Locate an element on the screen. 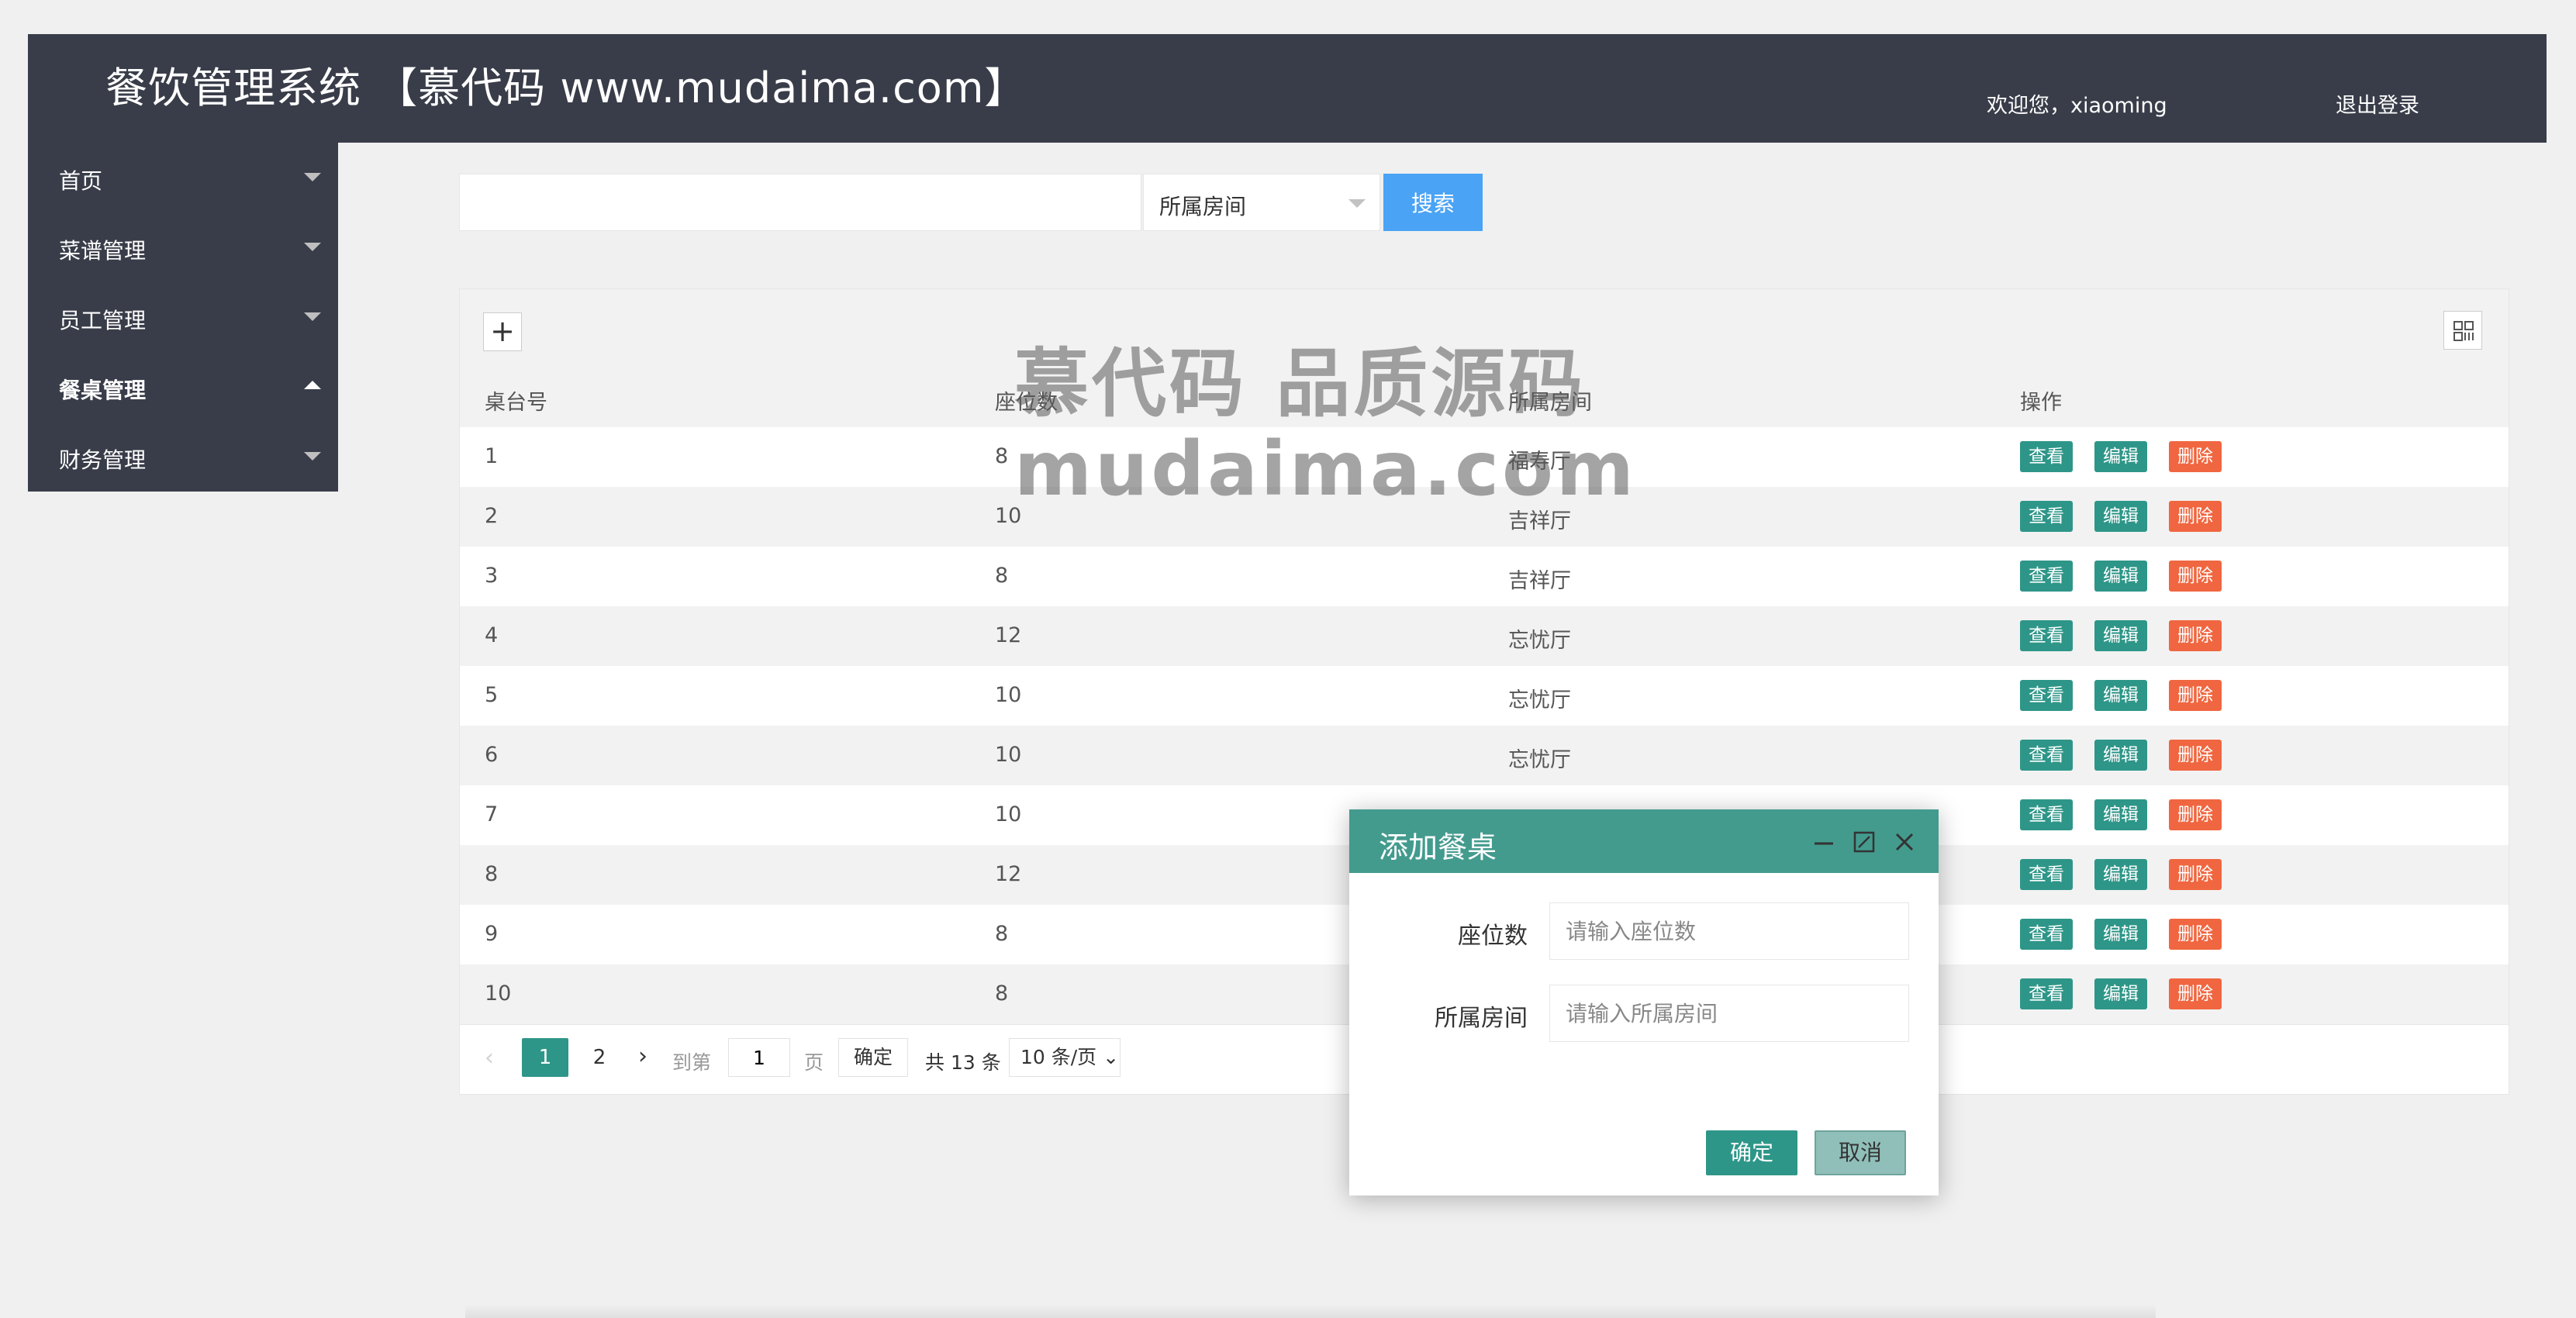 This screenshot has height=1318, width=2576. page-size-select: 10 条/页 ⌄ is located at coordinates (1065, 1057).